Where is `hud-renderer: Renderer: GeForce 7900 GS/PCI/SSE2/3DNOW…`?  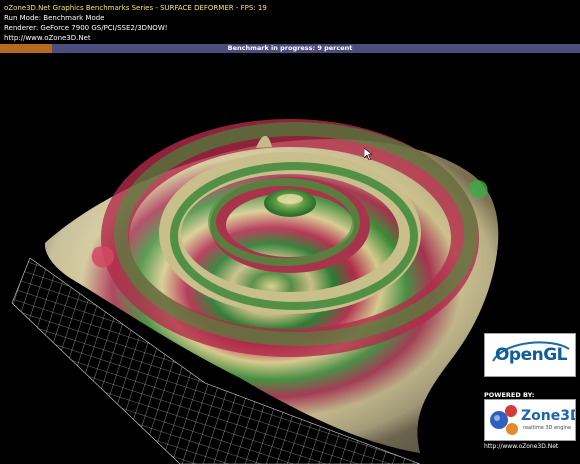 hud-renderer: Renderer: GeForce 7900 GS/PCI/SSE2/3DNOW… is located at coordinates (86, 28).